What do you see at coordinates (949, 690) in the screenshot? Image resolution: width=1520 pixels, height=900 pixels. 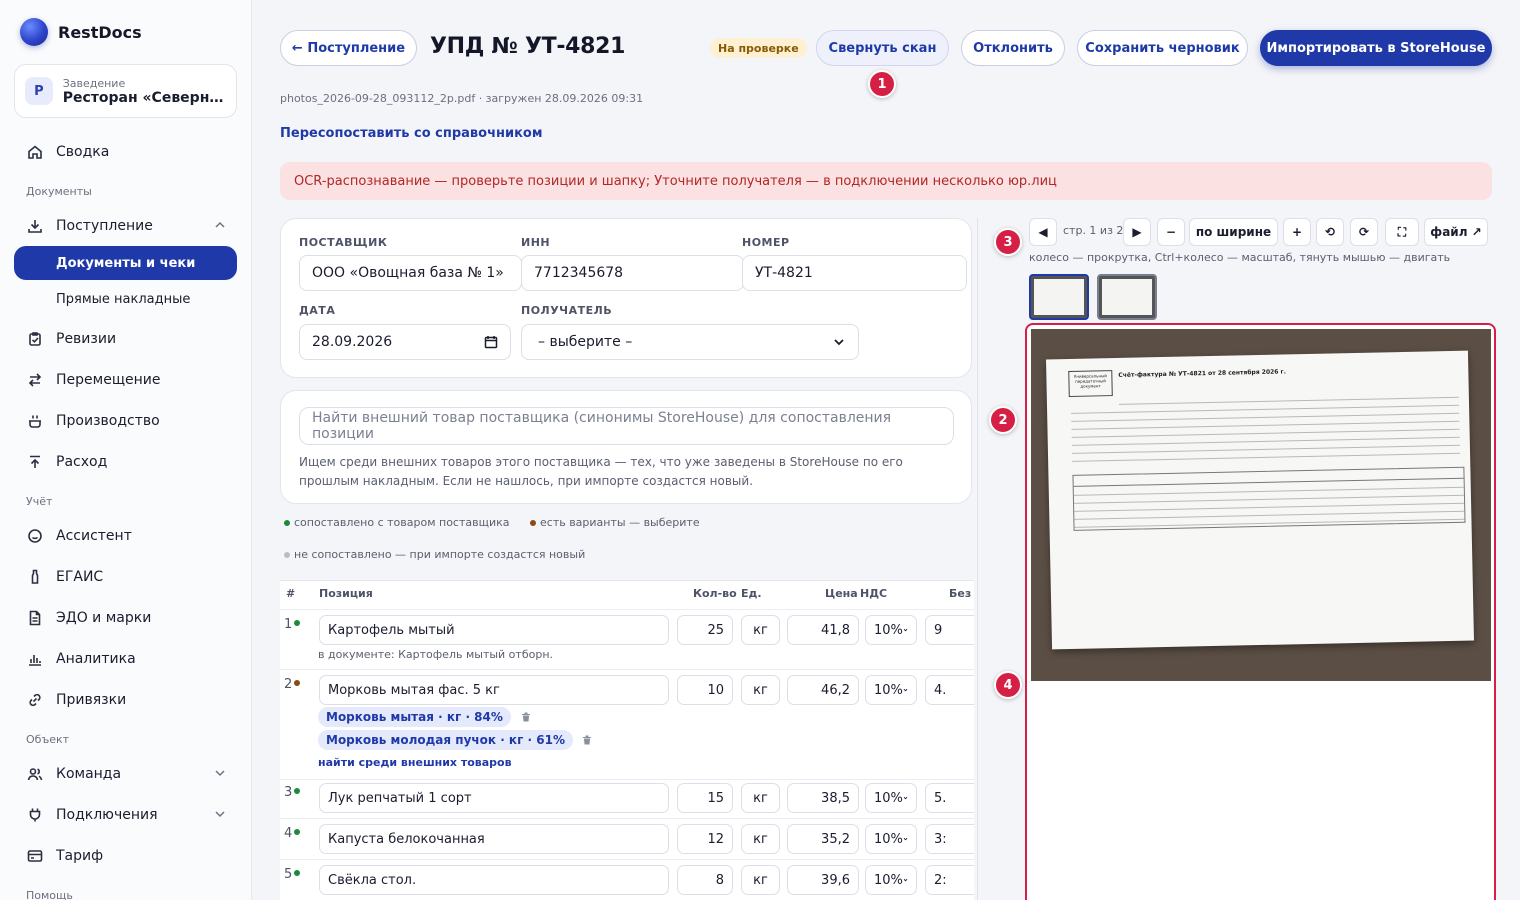 I see `novat-input: 4.` at bounding box center [949, 690].